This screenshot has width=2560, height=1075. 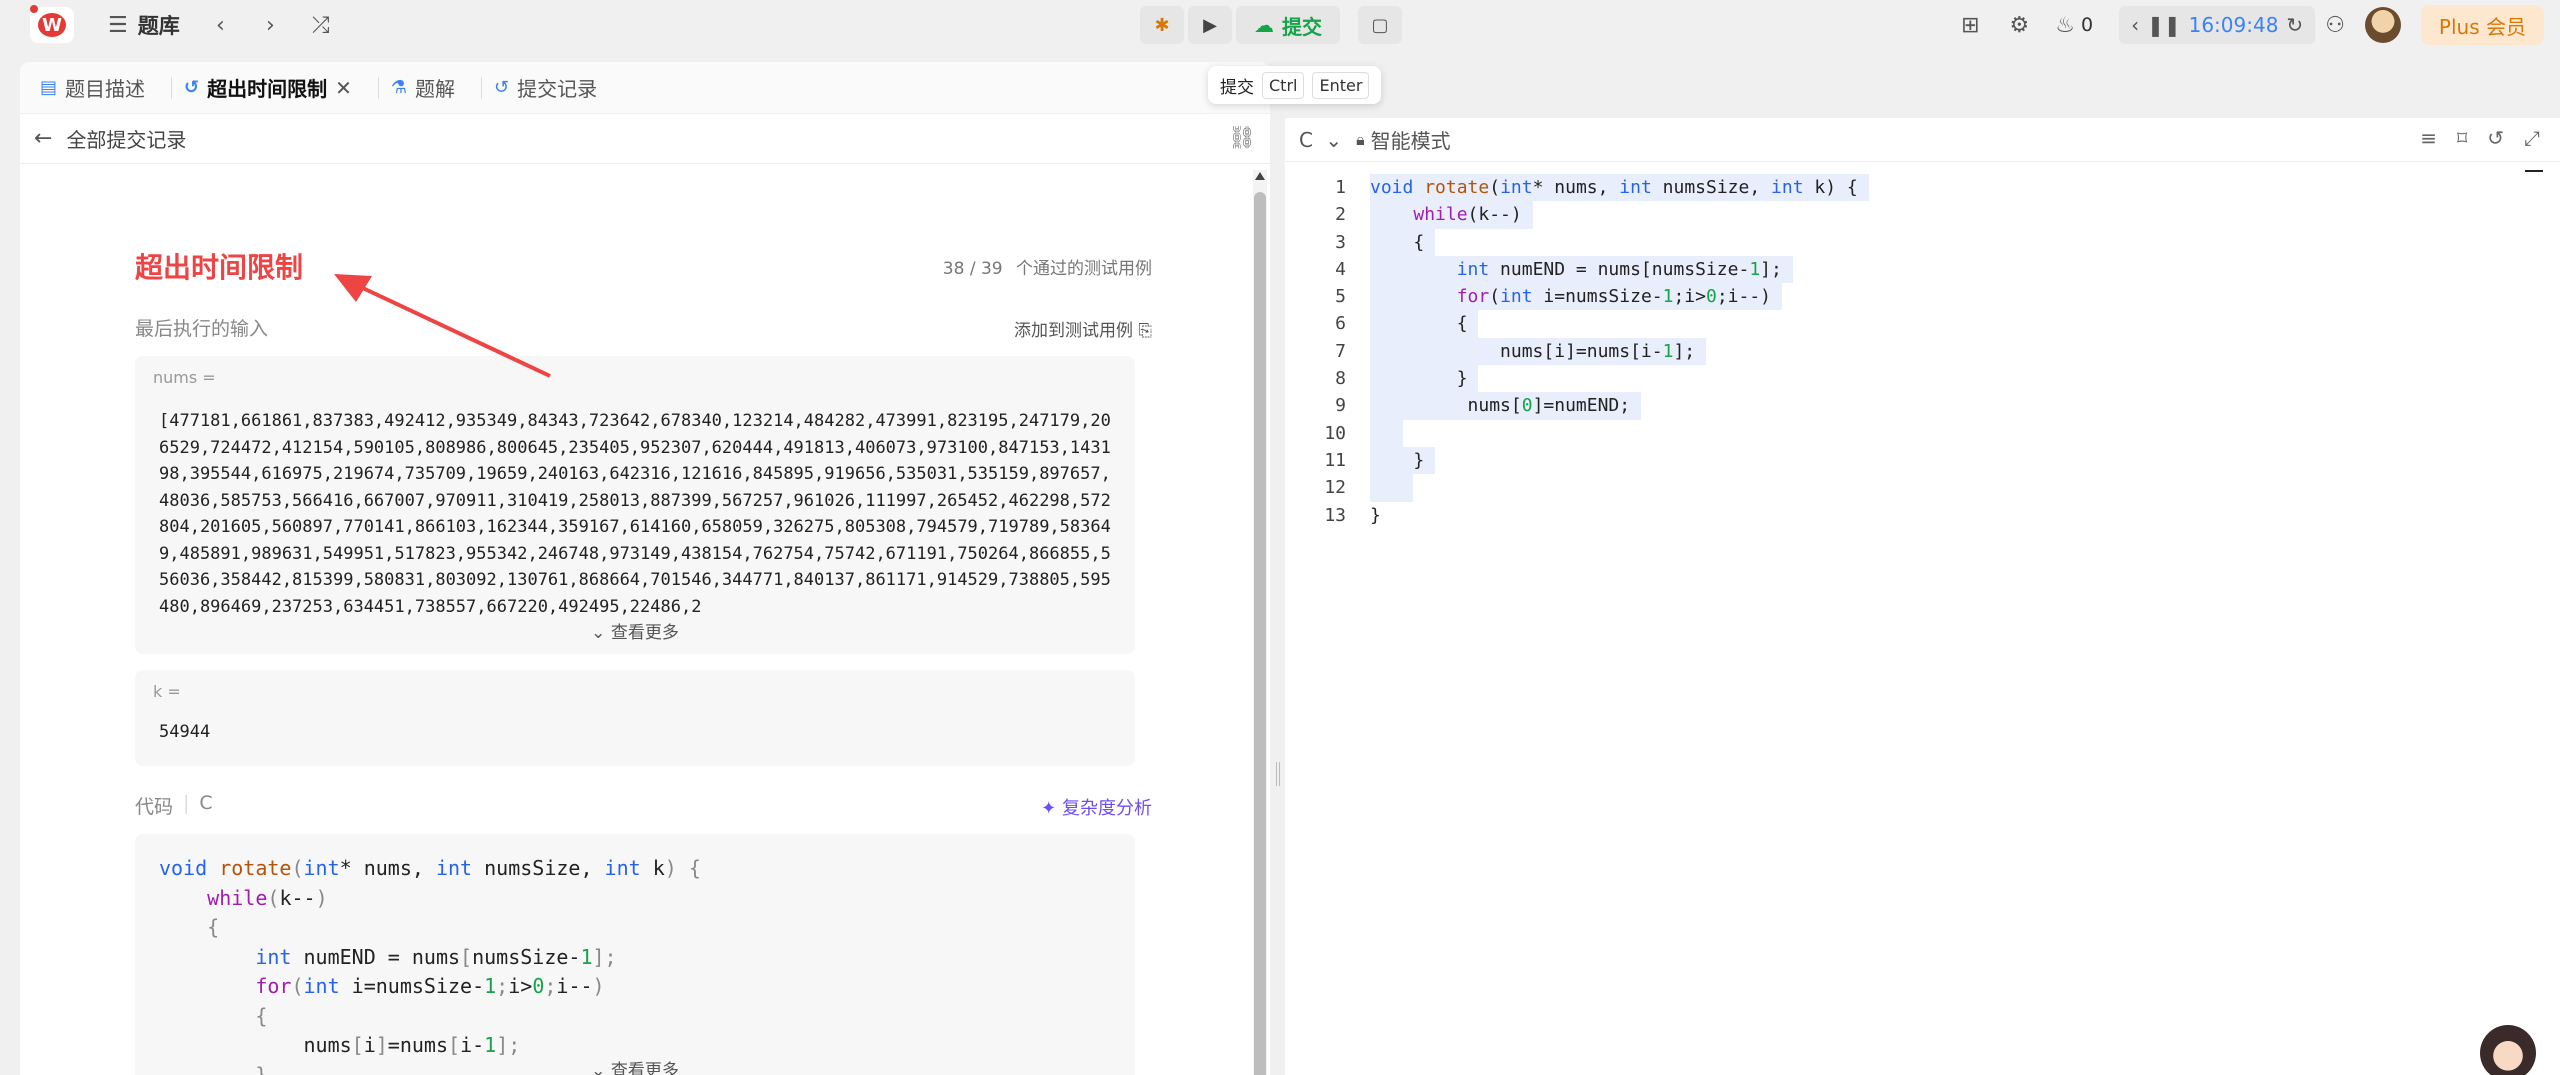 I want to click on add-to-testcase-button: 添加到测试用例 ⎘, so click(x=1083, y=328).